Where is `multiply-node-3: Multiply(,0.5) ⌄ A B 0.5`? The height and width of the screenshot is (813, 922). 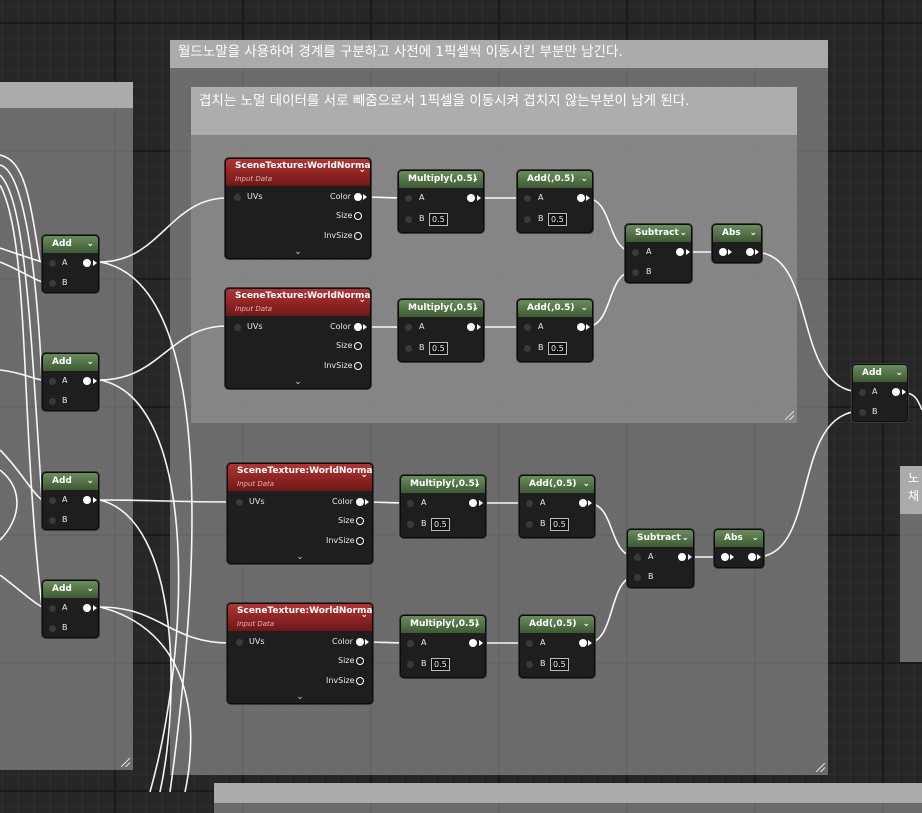 multiply-node-3: Multiply(,0.5) ⌄ A B 0.5 is located at coordinates (443, 506).